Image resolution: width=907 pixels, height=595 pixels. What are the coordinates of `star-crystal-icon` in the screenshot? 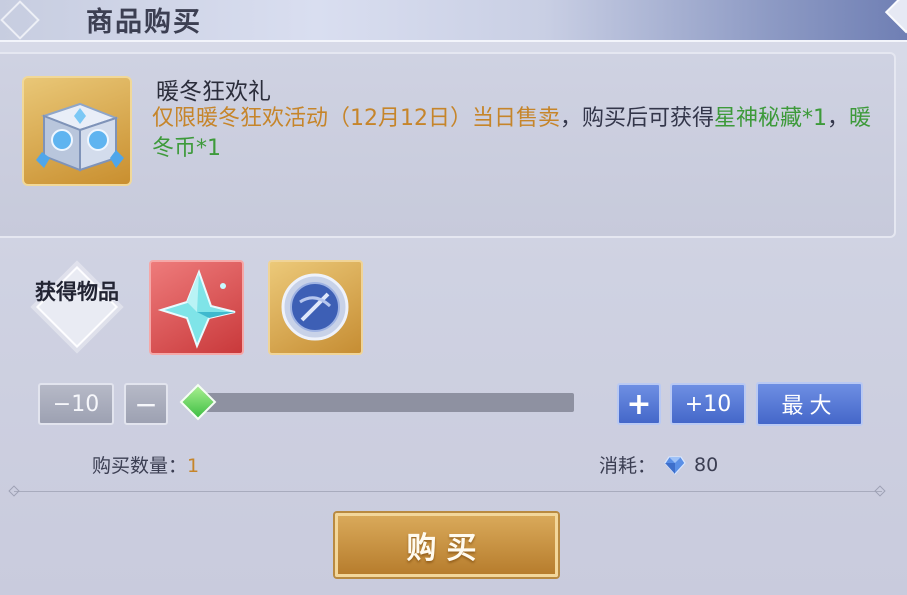 It's located at (196, 309).